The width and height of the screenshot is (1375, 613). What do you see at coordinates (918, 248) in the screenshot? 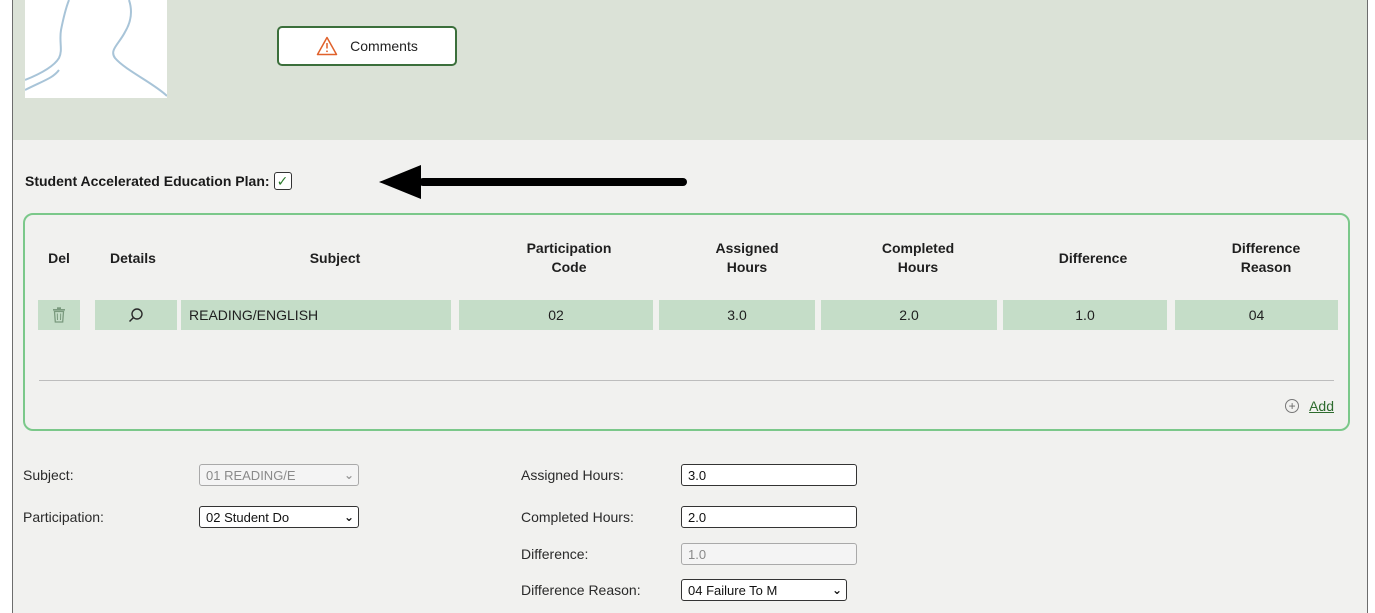
I see `col-header-line: Completed` at bounding box center [918, 248].